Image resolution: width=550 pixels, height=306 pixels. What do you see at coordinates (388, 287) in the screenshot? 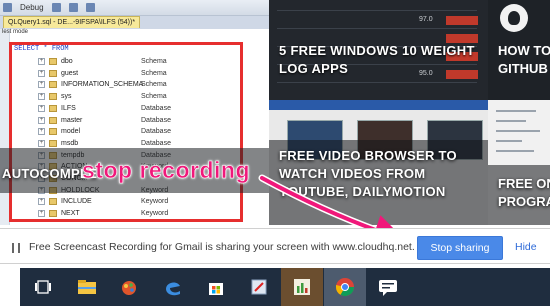
I see `message-icon` at bounding box center [388, 287].